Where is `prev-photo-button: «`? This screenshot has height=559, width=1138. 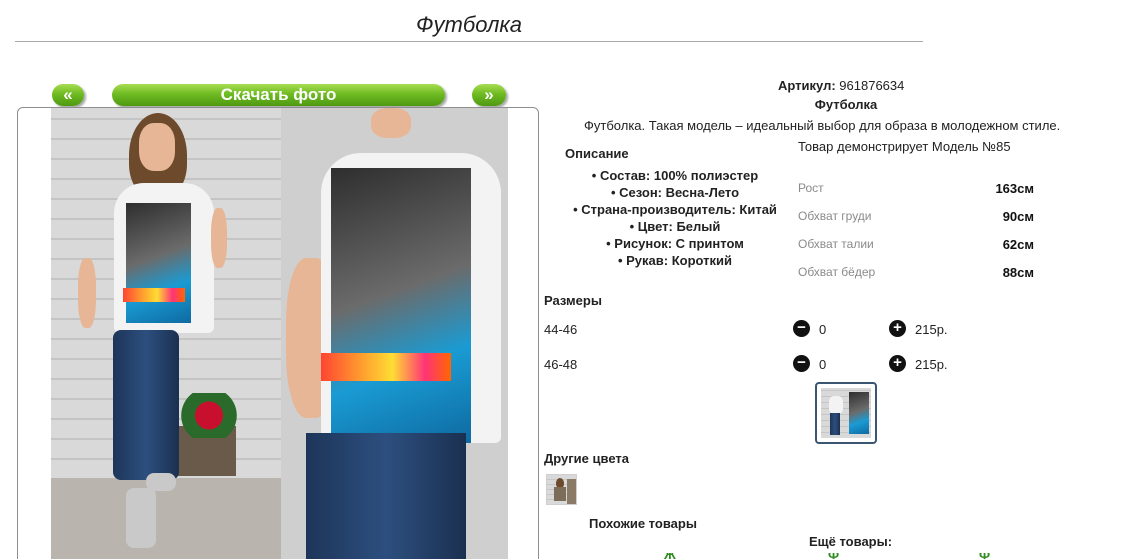
prev-photo-button: « is located at coordinates (68, 95).